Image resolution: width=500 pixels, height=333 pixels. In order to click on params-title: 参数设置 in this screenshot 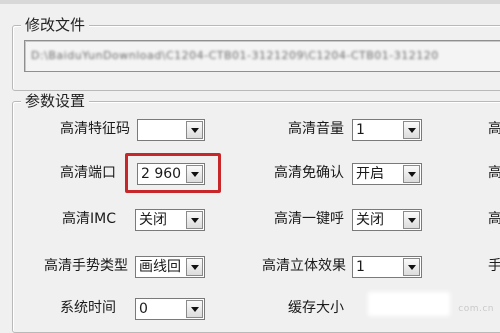, I will do `click(55, 101)`.